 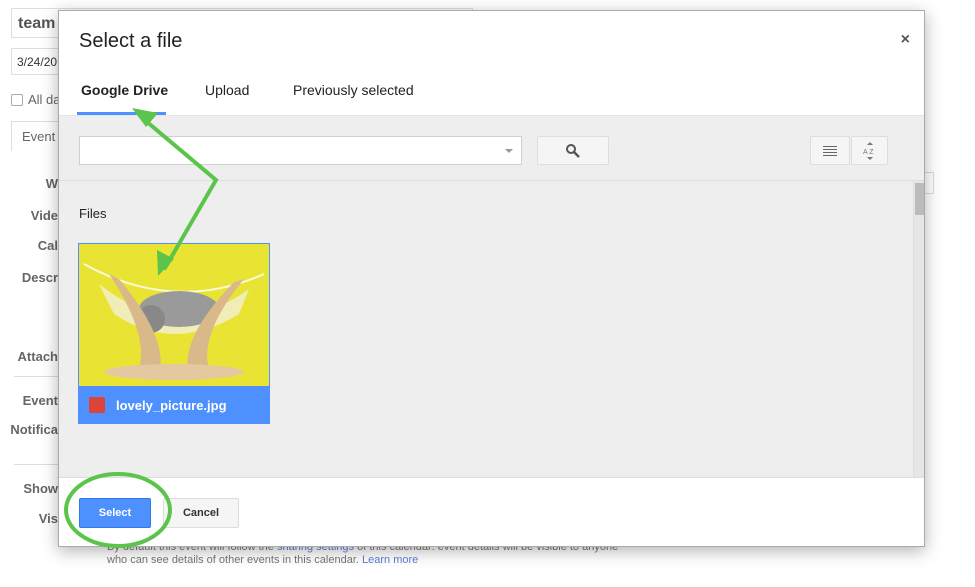 I want to click on tab-previously-selected: Previously selected, so click(x=353, y=90).